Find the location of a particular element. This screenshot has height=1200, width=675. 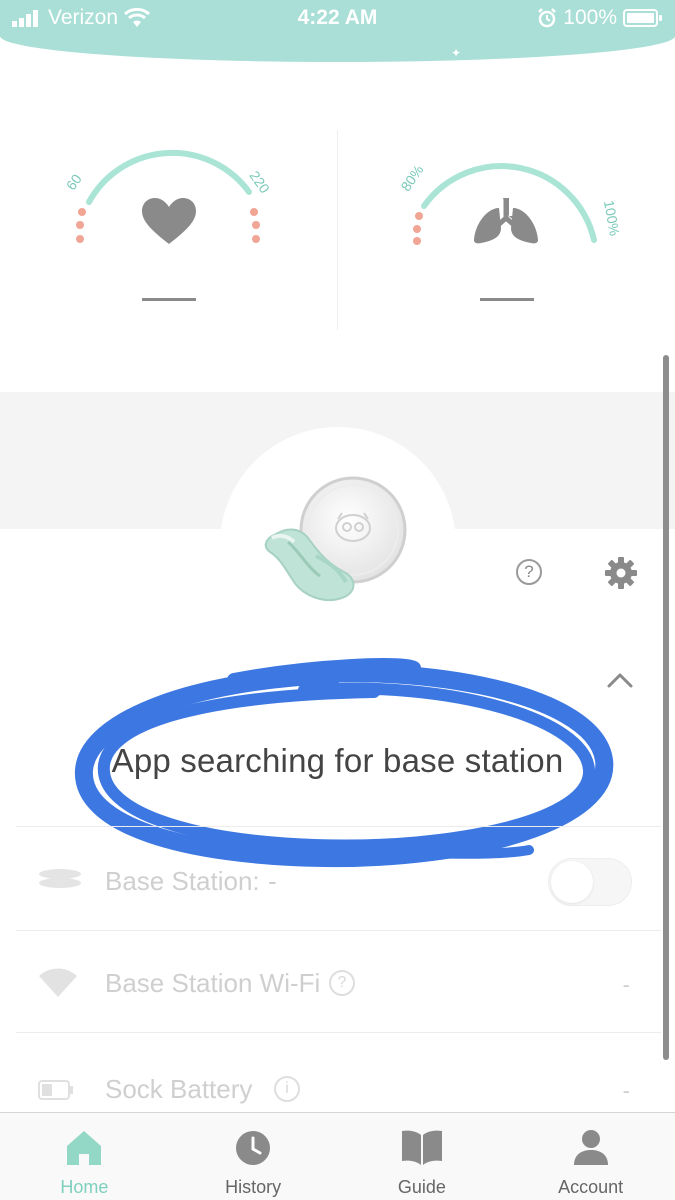

home-icon is located at coordinates (84, 1148).